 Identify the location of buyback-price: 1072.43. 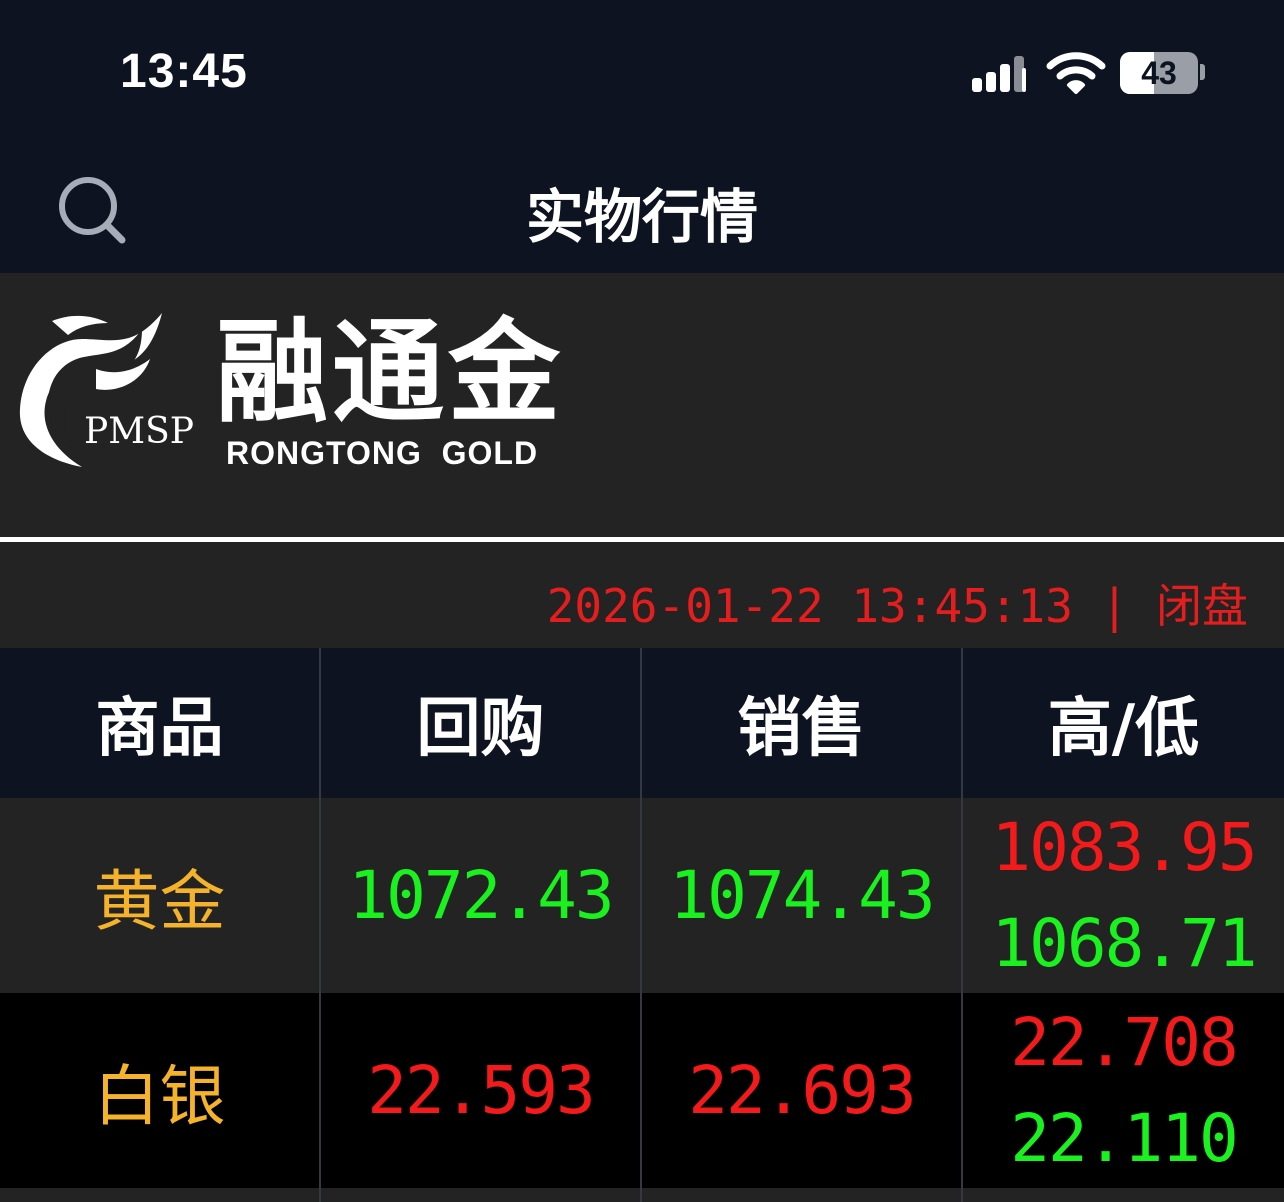
(481, 895).